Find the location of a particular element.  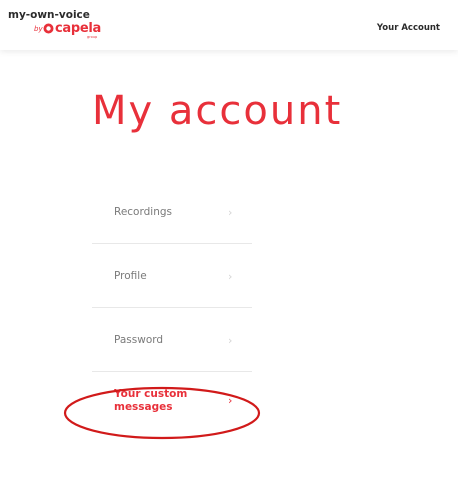

logo-name: my-own-voice is located at coordinates (49, 15).